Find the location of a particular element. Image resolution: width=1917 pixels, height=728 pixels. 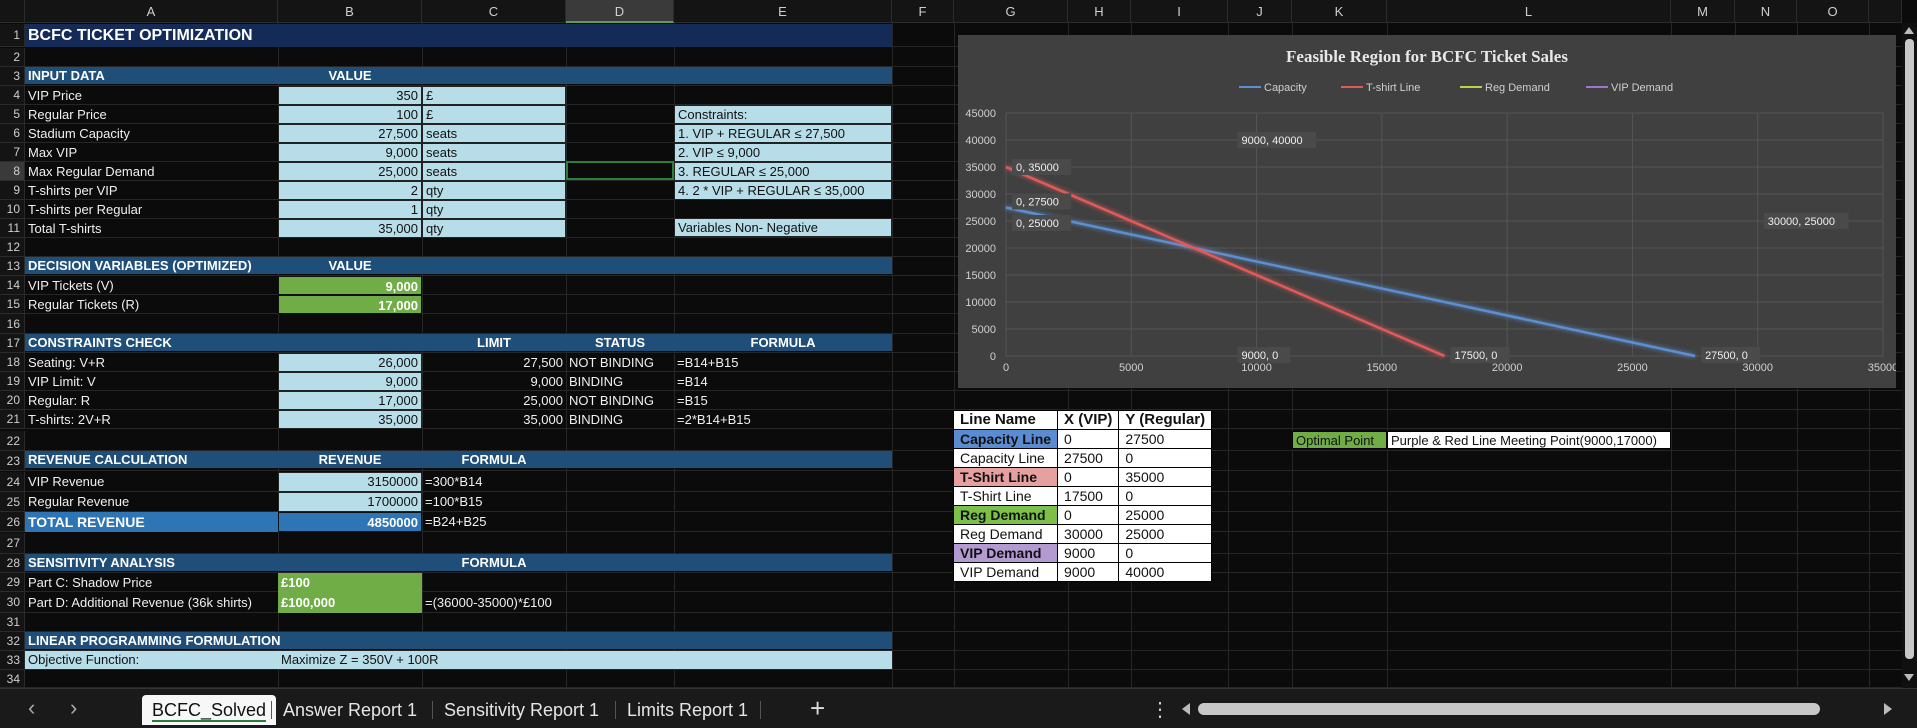

check-formula: =B15 is located at coordinates (783, 400).